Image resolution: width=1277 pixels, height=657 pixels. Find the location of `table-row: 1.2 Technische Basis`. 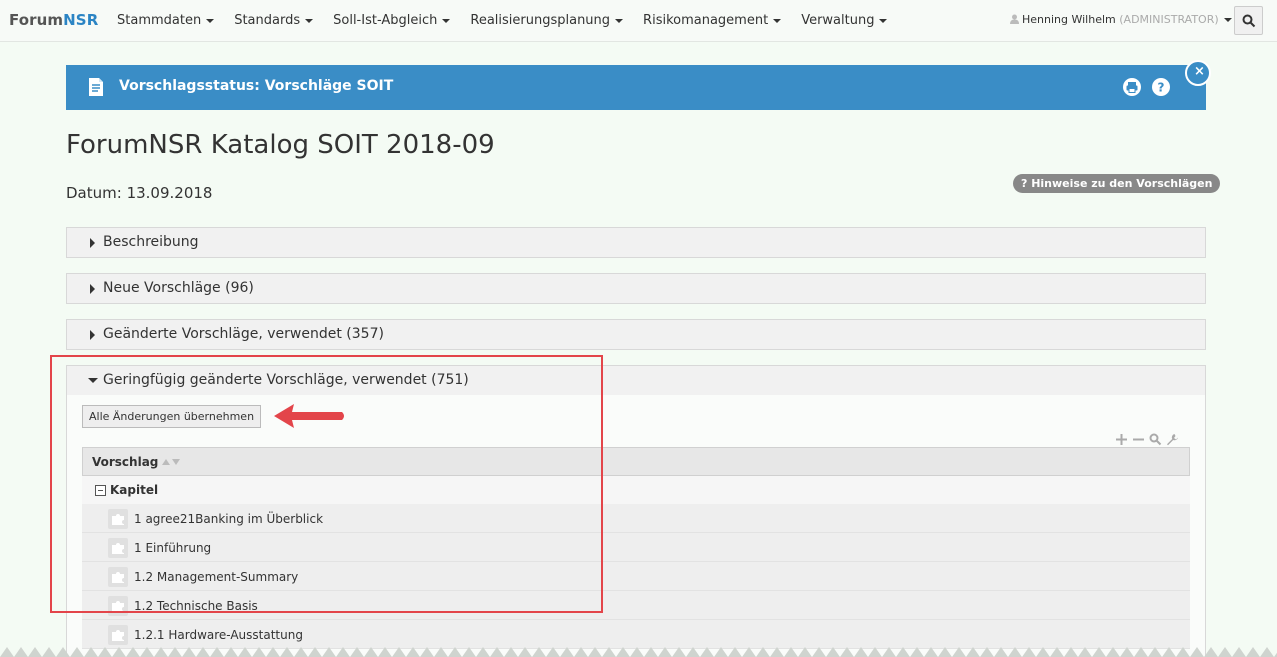

table-row: 1.2 Technische Basis is located at coordinates (636, 605).